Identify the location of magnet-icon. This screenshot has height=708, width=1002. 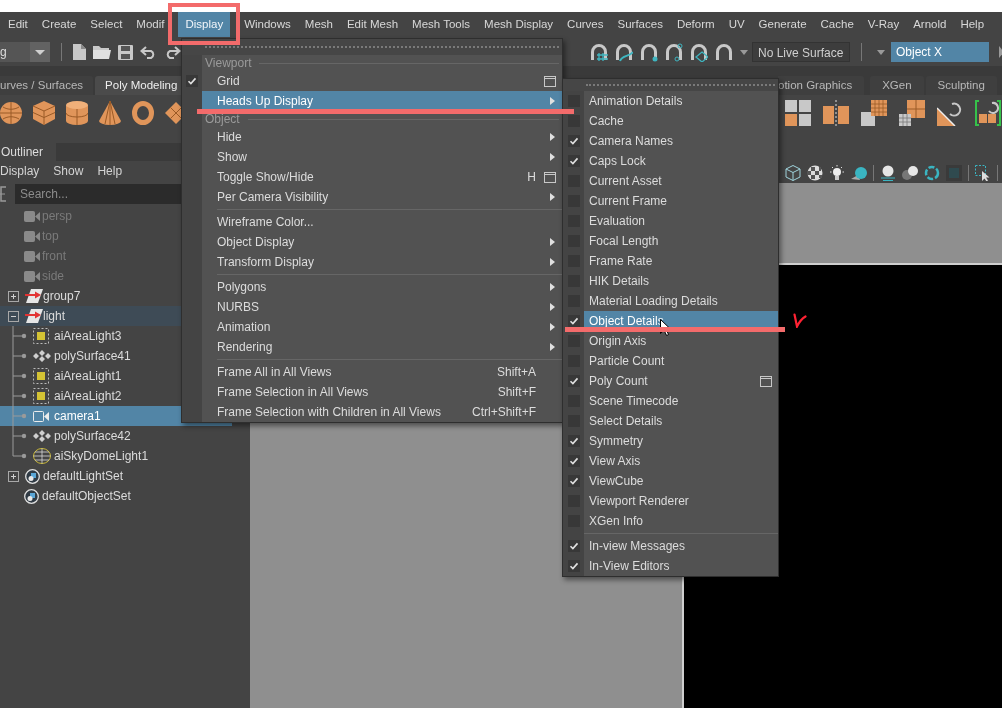
(724, 52).